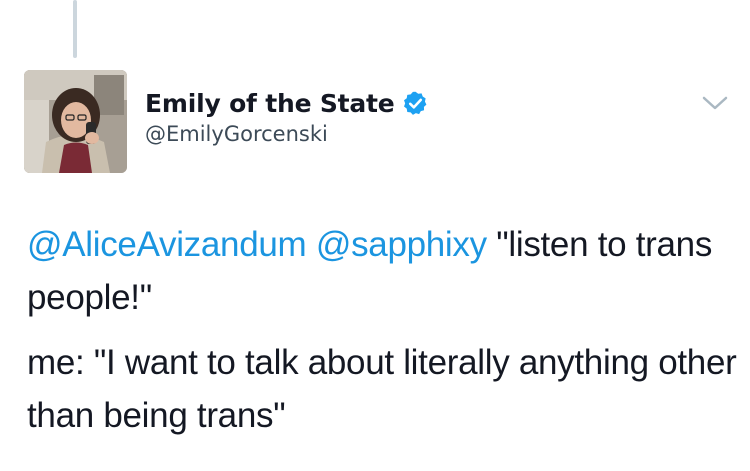 Image resolution: width=750 pixels, height=471 pixels. What do you see at coordinates (715, 103) in the screenshot?
I see `chevron-down-icon` at bounding box center [715, 103].